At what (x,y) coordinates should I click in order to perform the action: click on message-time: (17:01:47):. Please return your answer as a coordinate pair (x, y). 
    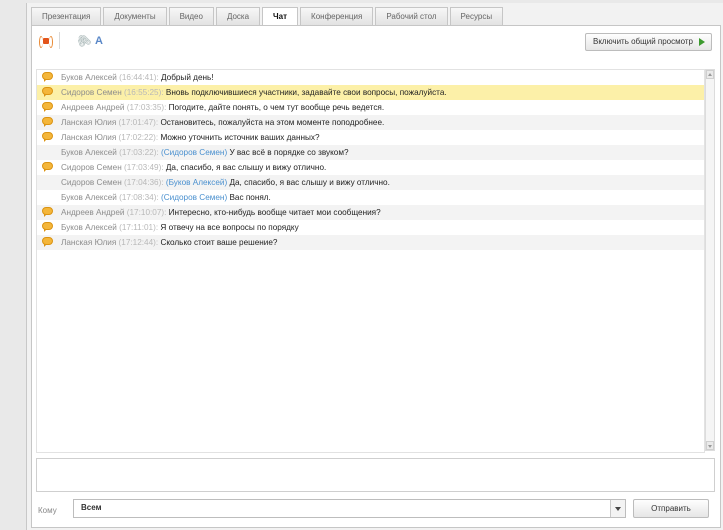
    Looking at the image, I should click on (138, 122).